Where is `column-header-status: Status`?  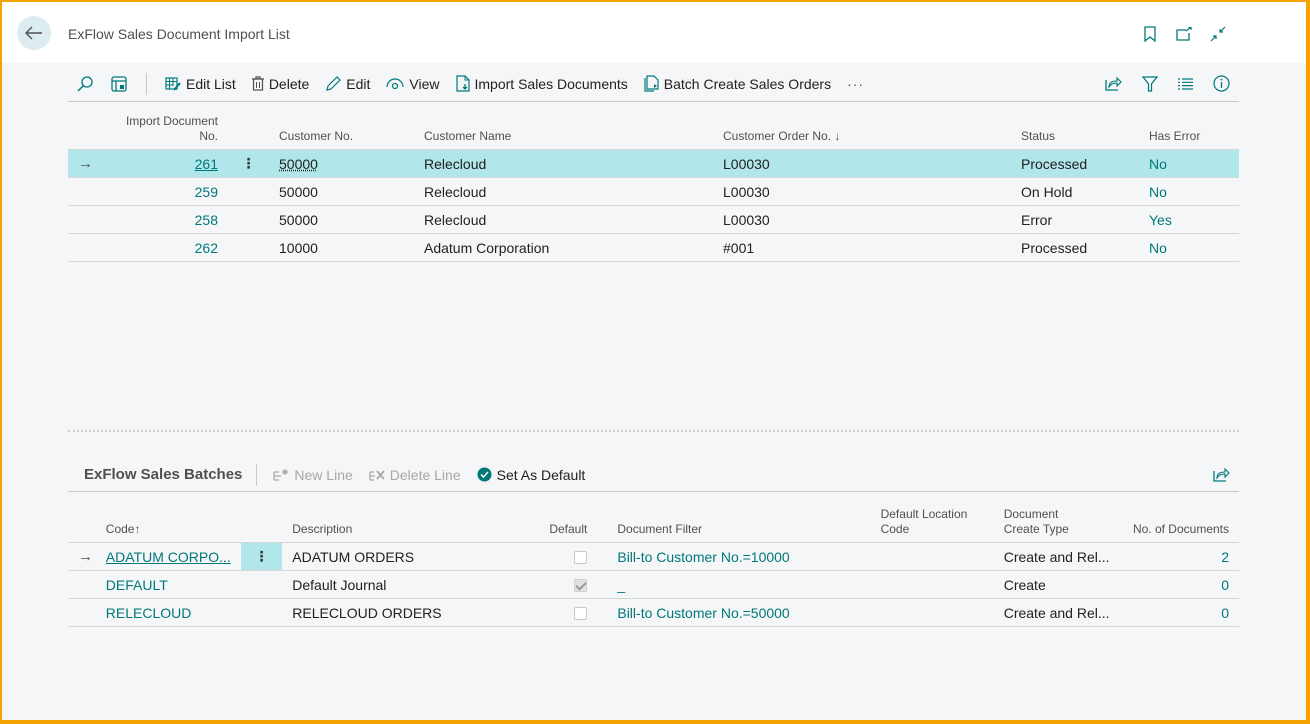 column-header-status: Status is located at coordinates (1075, 132).